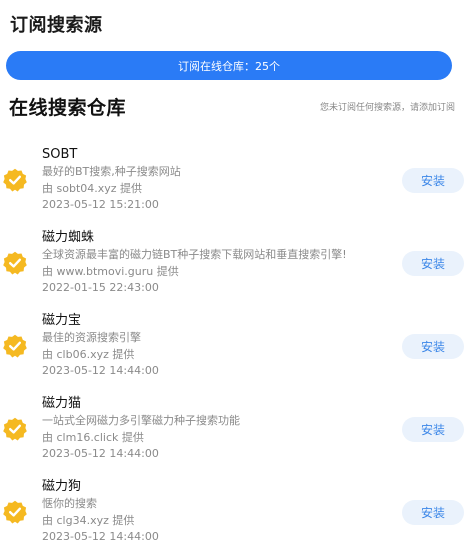  I want to click on repo-name: 磁力狗, so click(62, 486).